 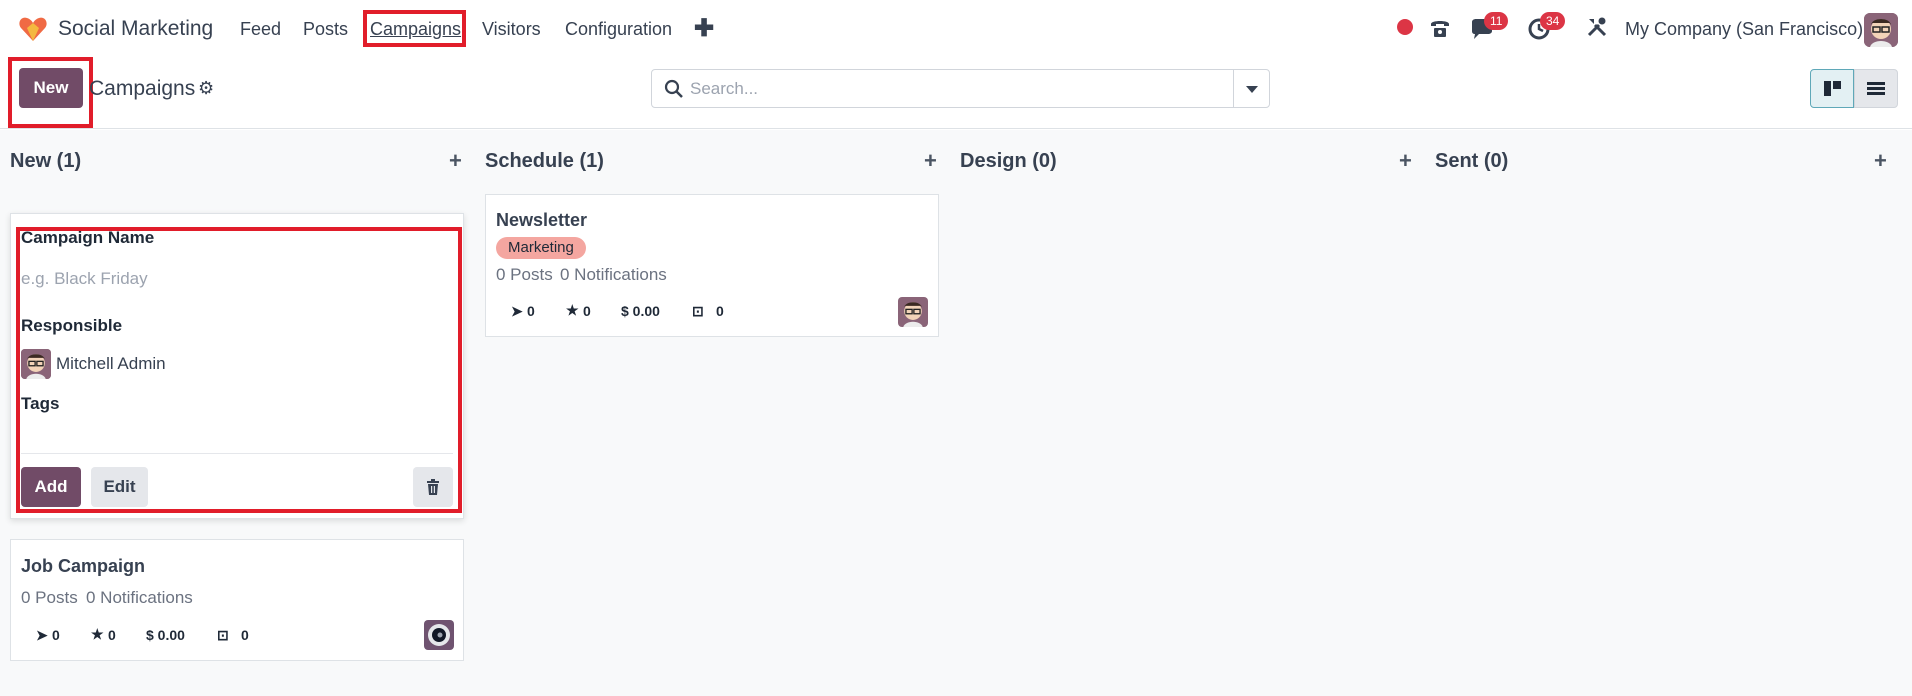 I want to click on menu-feed: Feed, so click(x=260, y=29).